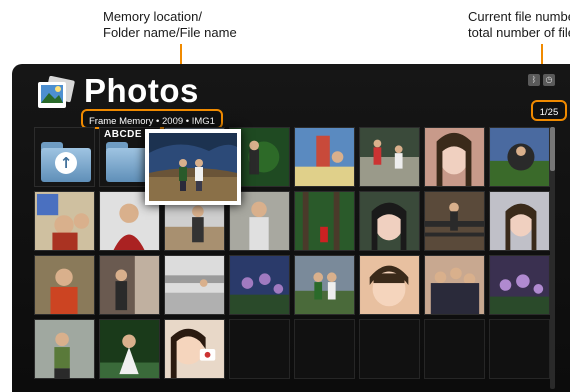  What do you see at coordinates (141, 90) in the screenshot?
I see `app-title: Photos` at bounding box center [141, 90].